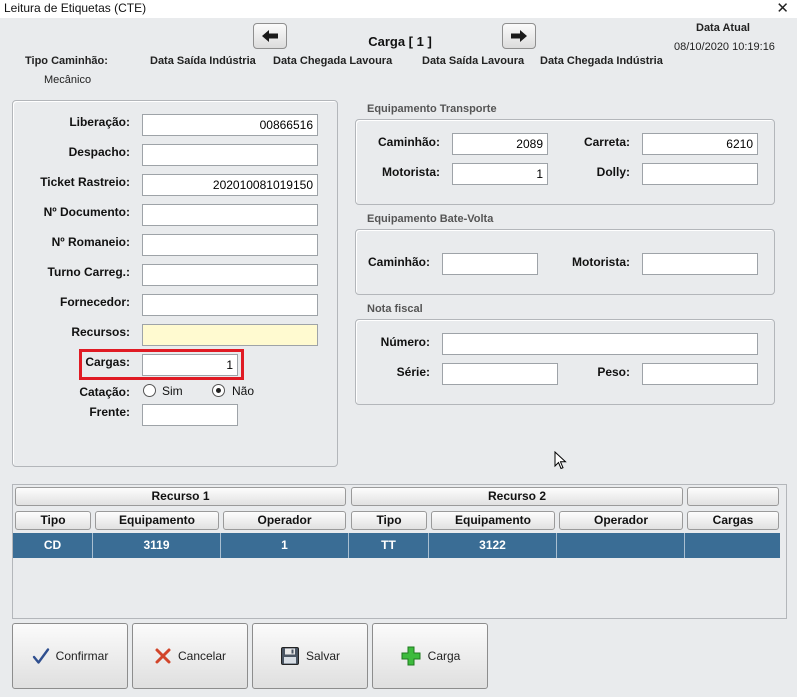 This screenshot has width=797, height=697. What do you see at coordinates (732, 545) in the screenshot?
I see `cell-cargas` at bounding box center [732, 545].